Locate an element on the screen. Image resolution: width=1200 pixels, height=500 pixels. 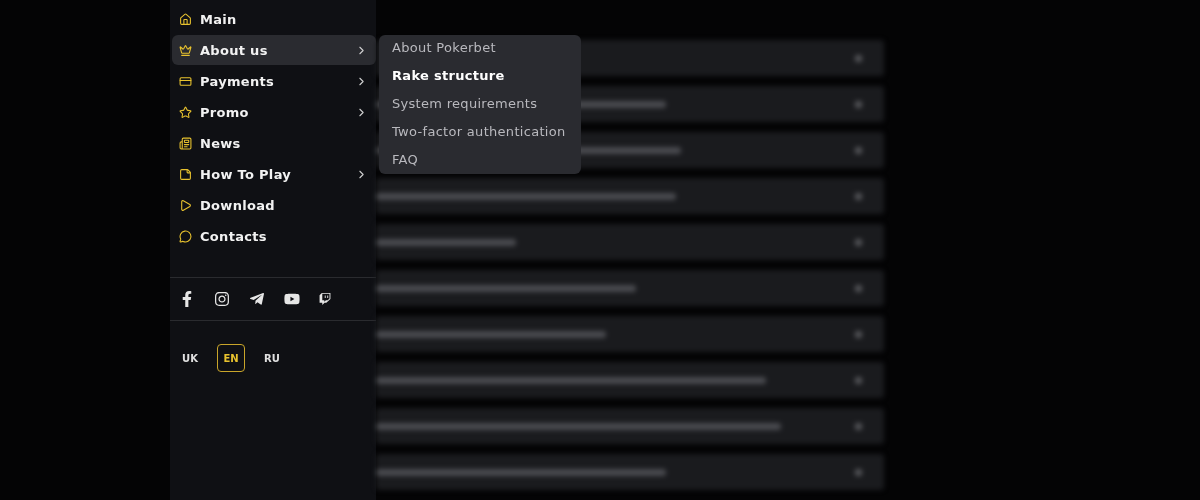
instagram-icon is located at coordinates (222, 299).